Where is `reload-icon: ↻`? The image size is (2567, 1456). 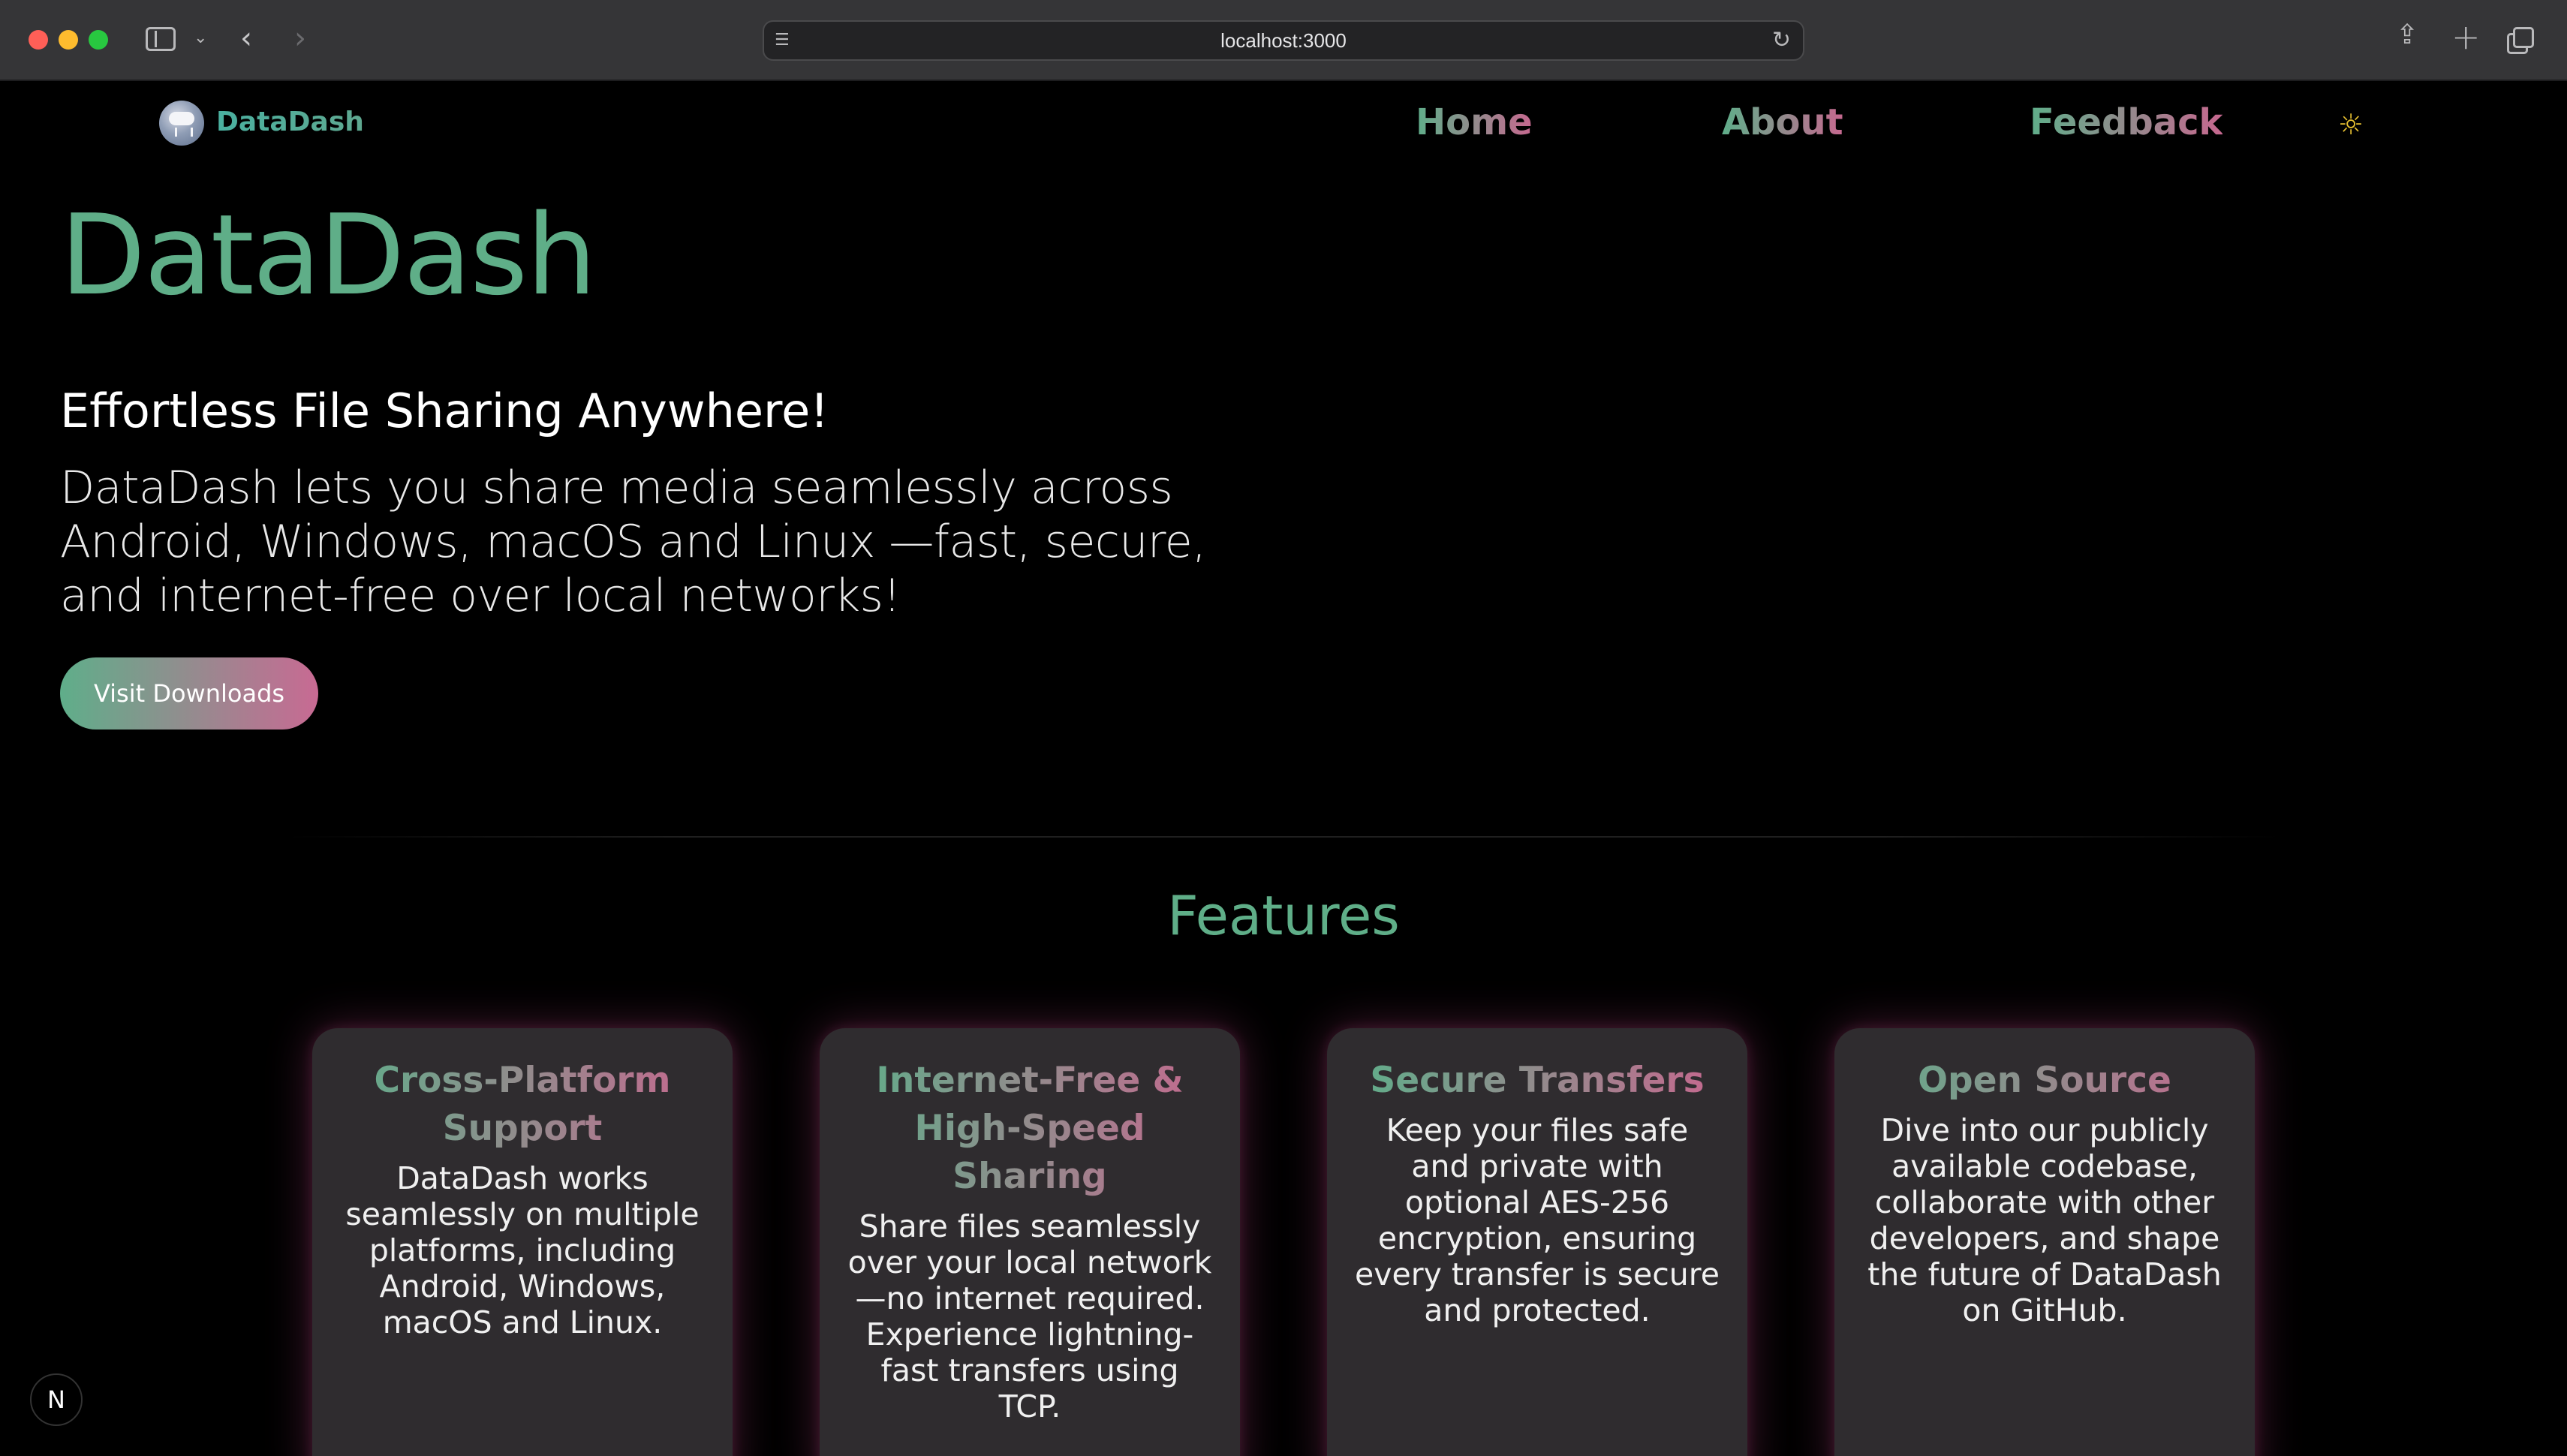
reload-icon: ↻ is located at coordinates (1781, 40).